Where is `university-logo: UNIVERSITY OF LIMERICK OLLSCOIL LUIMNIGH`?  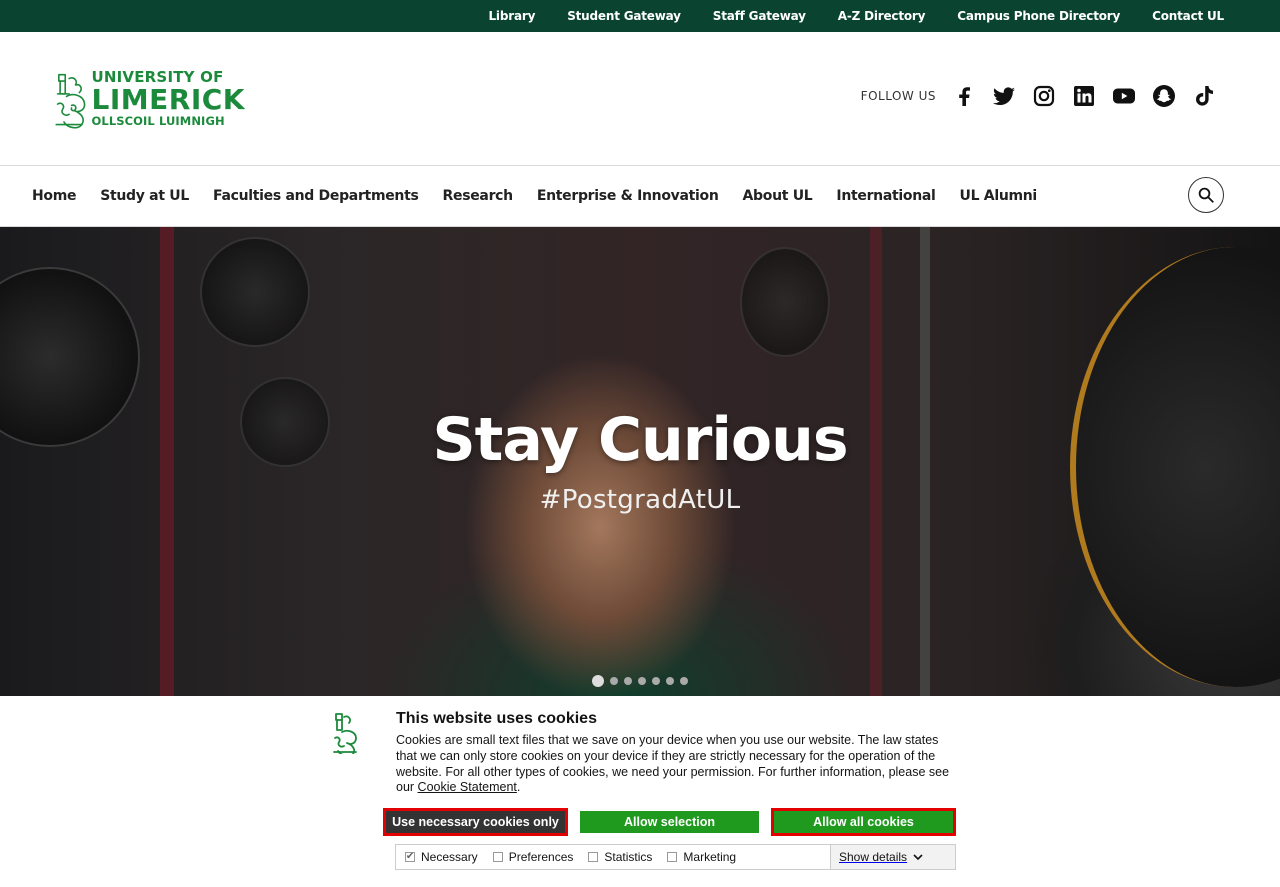 university-logo: UNIVERSITY OF LIMERICK OLLSCOIL LUIMNIGH is located at coordinates (150, 99).